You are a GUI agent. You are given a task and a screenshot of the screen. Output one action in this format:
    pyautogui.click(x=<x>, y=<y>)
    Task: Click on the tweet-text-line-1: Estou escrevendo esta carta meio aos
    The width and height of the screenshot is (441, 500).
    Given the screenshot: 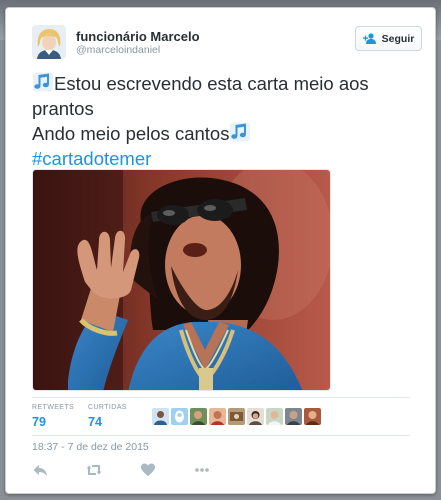 What is the action you would take?
    pyautogui.click(x=211, y=83)
    